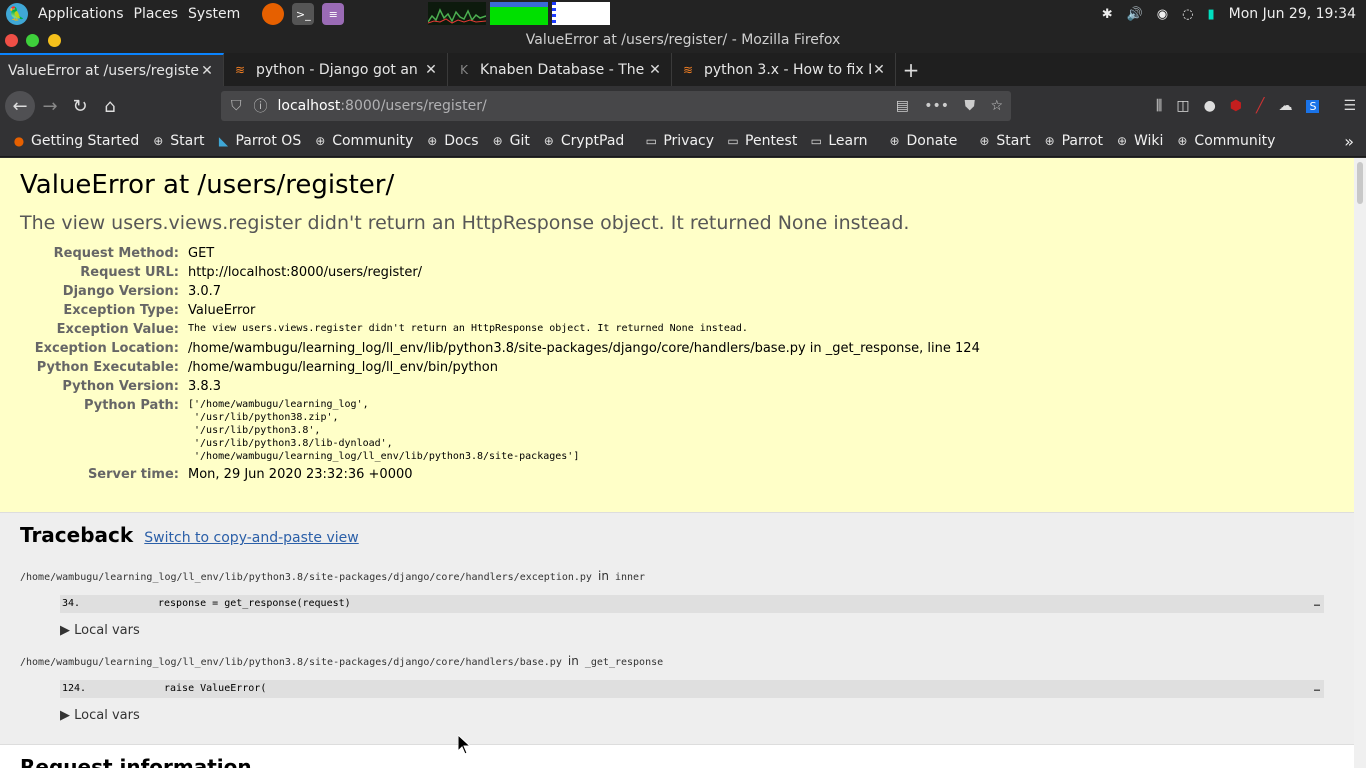 This screenshot has height=768, width=1366. What do you see at coordinates (1159, 106) in the screenshot?
I see `library-icon: ⫼` at bounding box center [1159, 106].